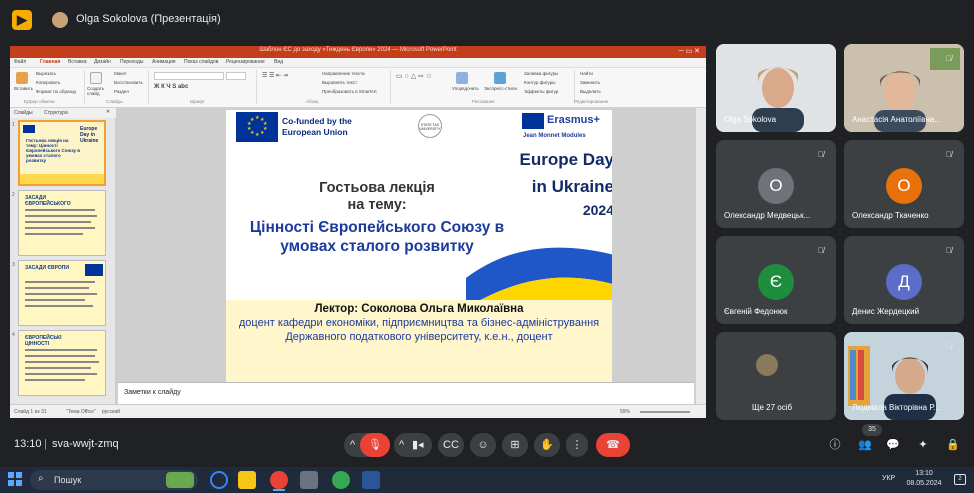  Describe the element at coordinates (85, 444) in the screenshot. I see `meeting-code: sva-wwjt-zmq` at that location.